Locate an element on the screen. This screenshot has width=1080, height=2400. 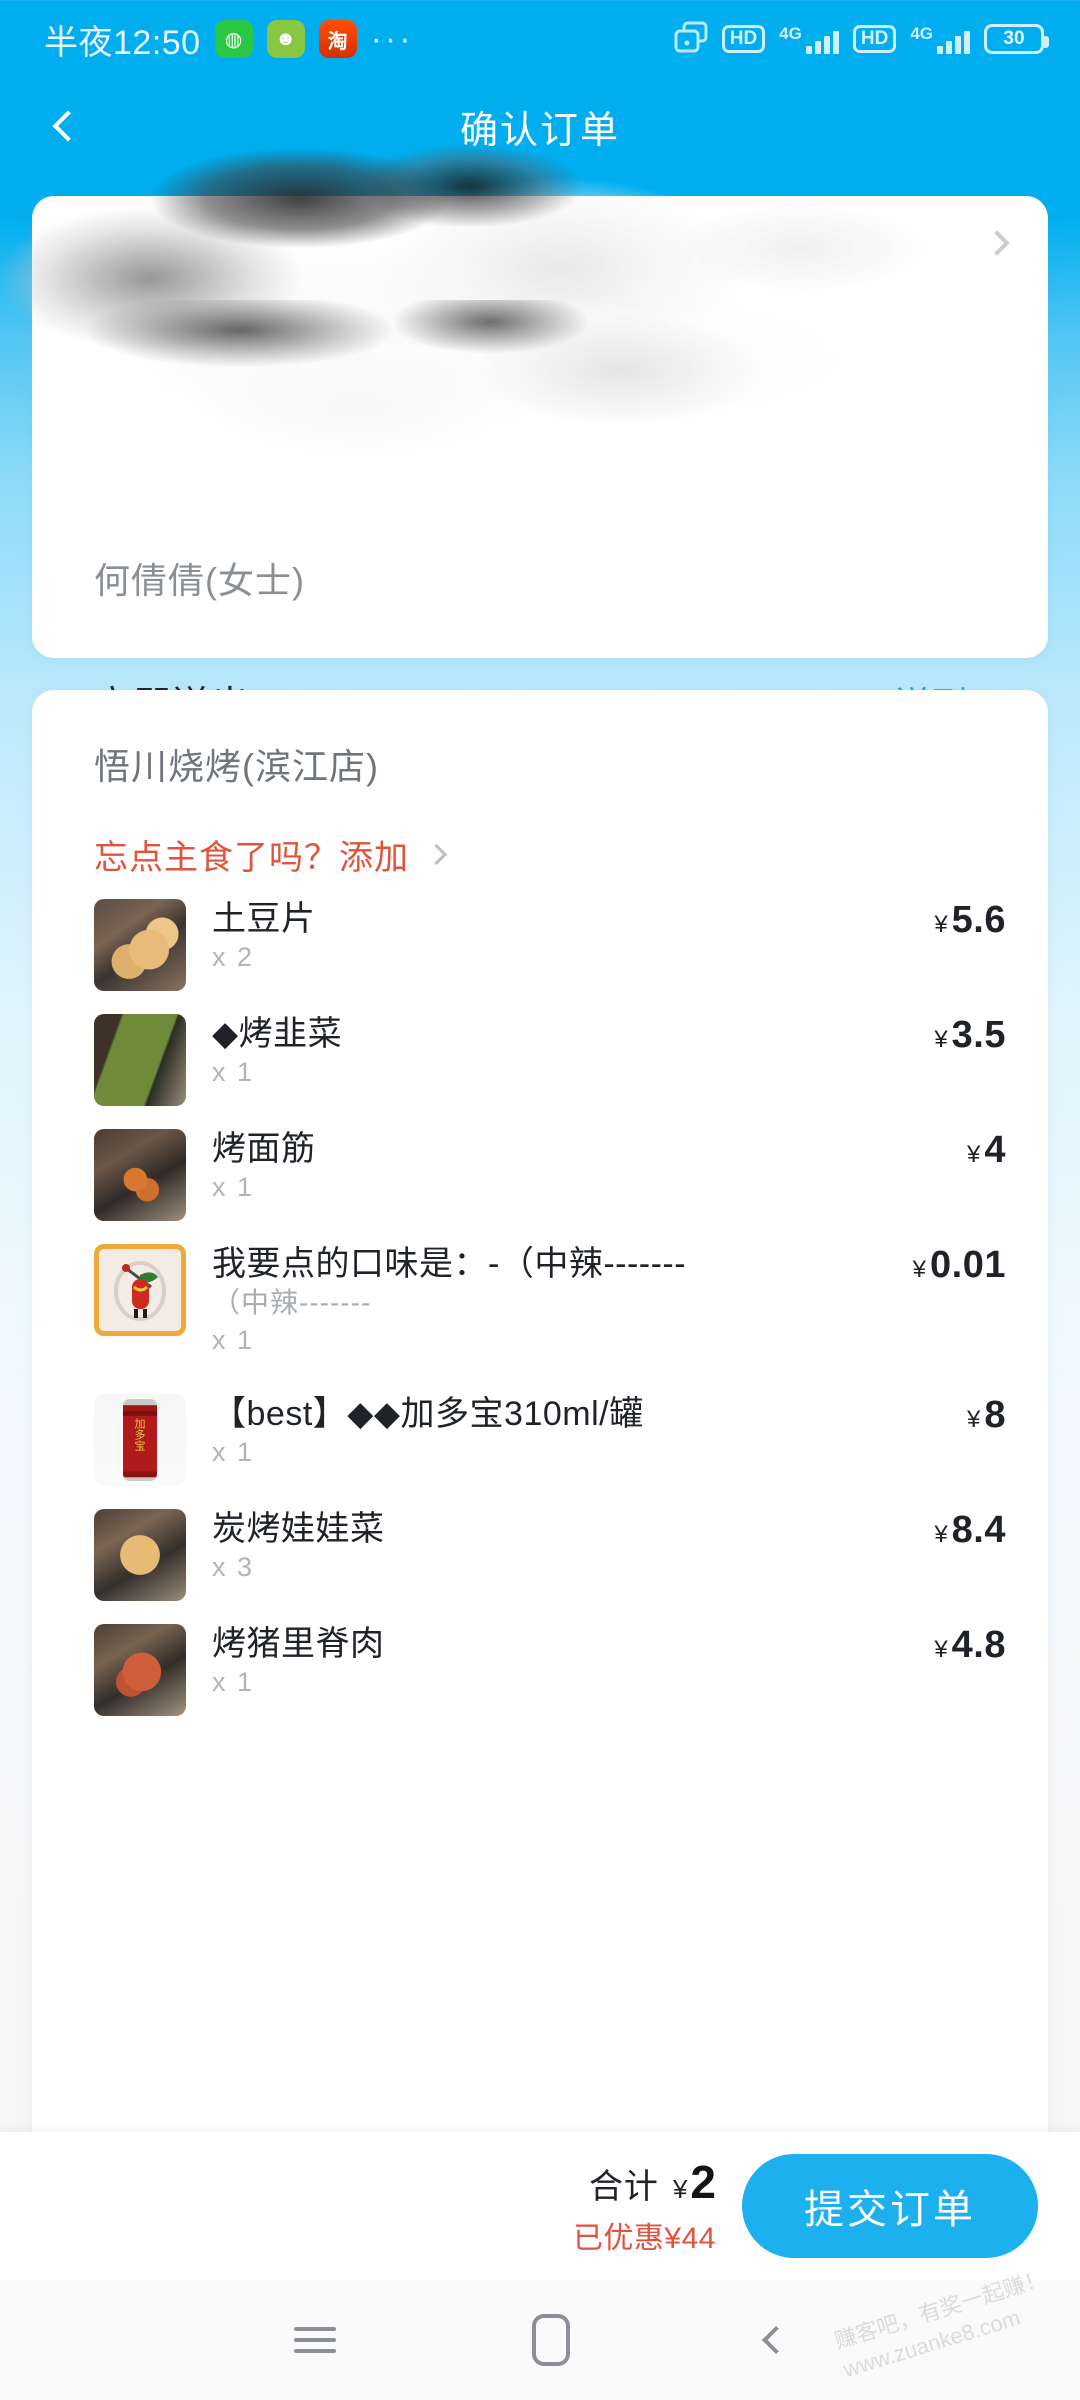
status-bar-right: HD 4G HD 4G 30 is located at coordinates (877, 39).